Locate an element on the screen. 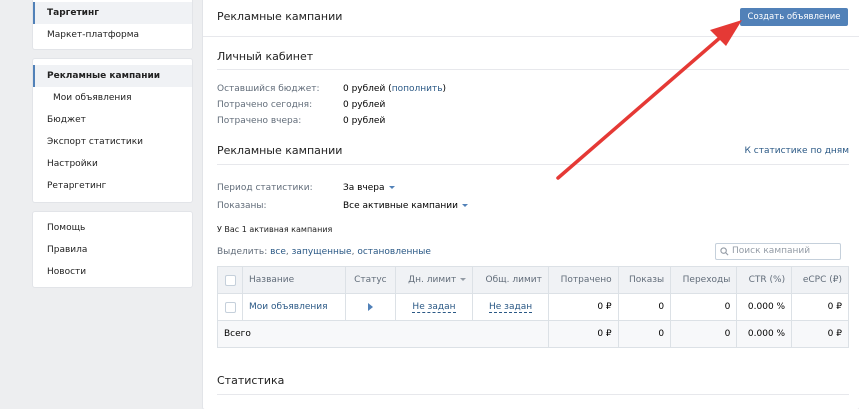 This screenshot has width=859, height=409. sidebar-item-market-platform: Маркет-платформа is located at coordinates (112, 35).